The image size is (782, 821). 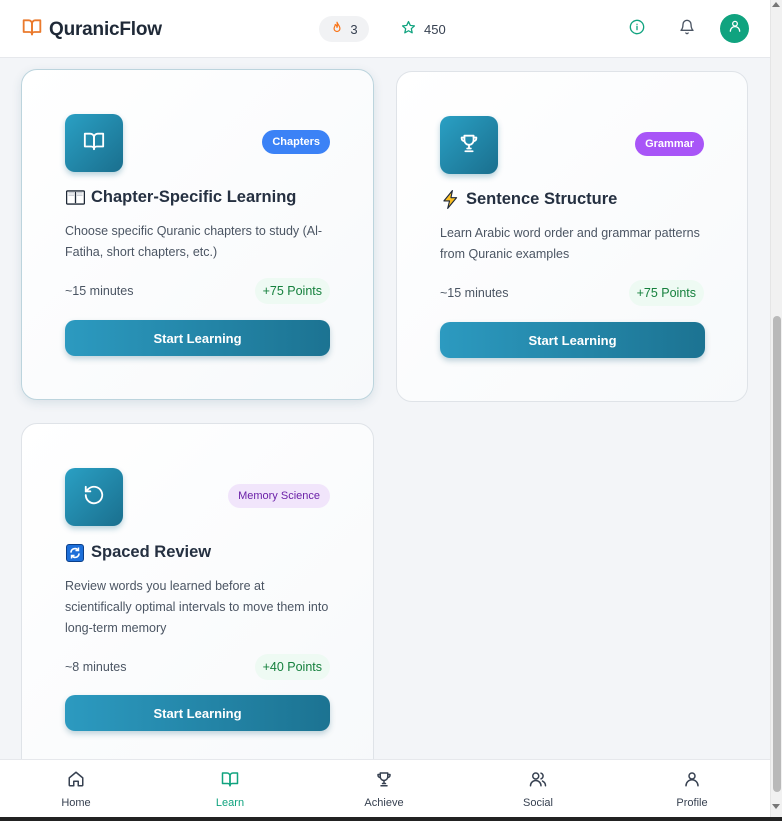 I want to click on refresh-emoji, so click(x=75, y=552).